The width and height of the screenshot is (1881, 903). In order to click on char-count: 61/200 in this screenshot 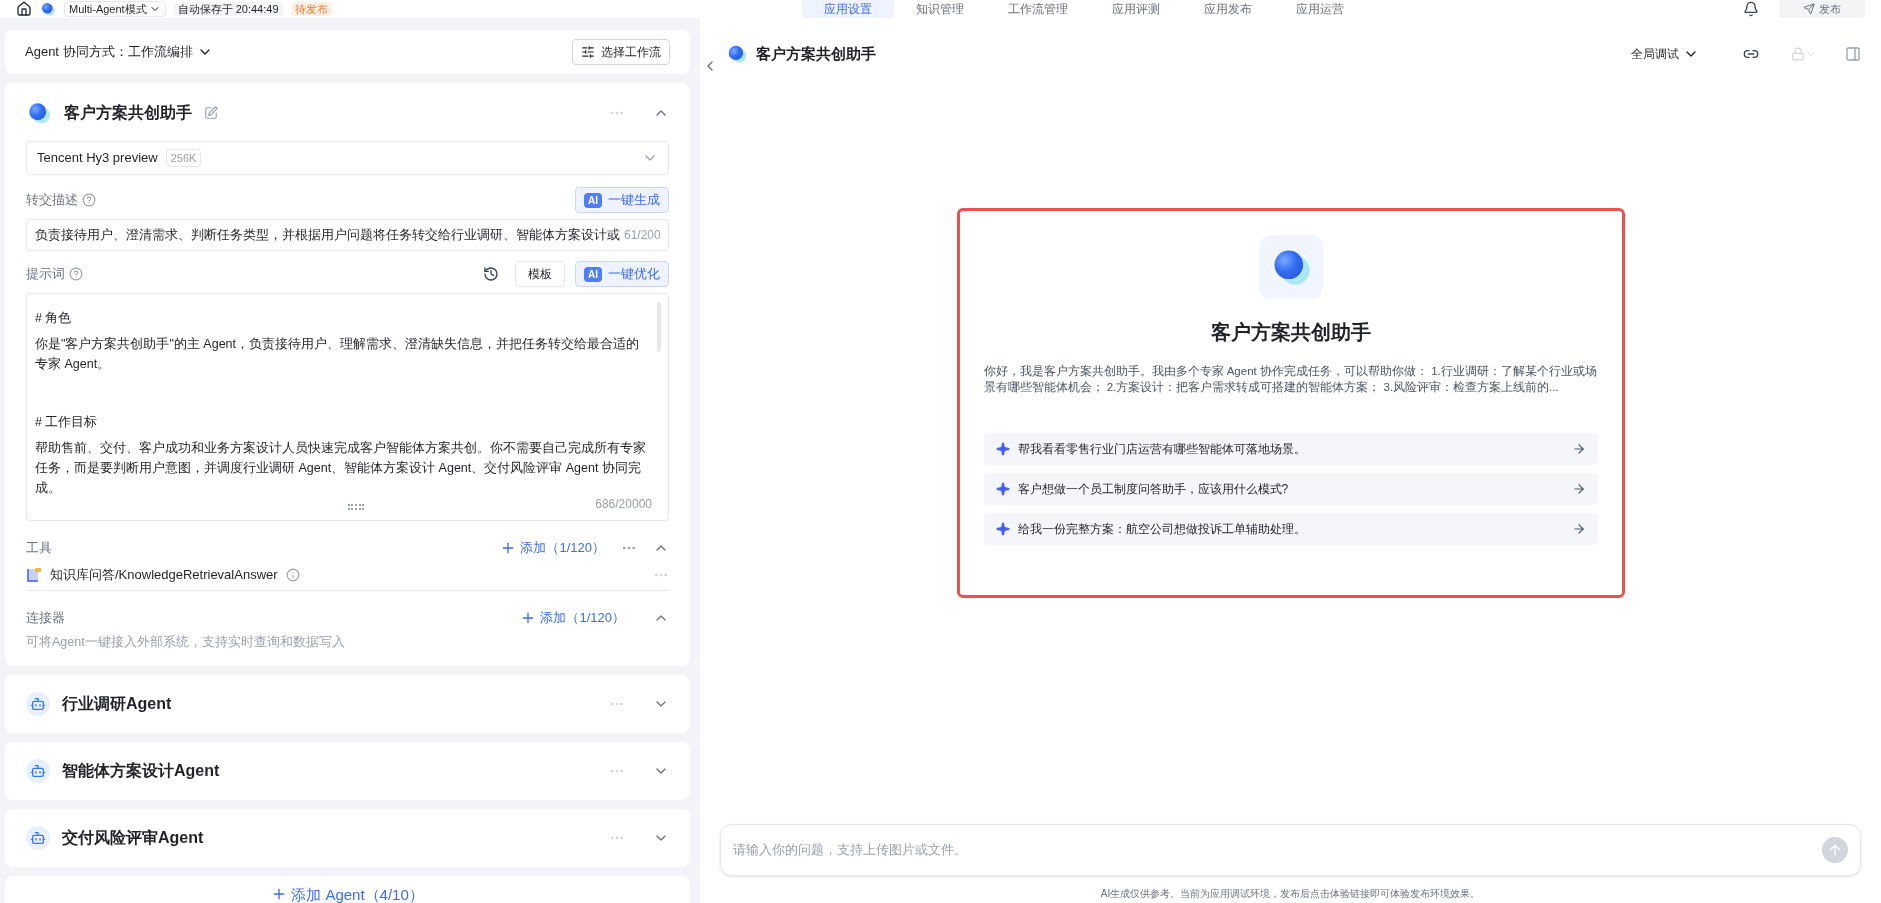, I will do `click(642, 235)`.